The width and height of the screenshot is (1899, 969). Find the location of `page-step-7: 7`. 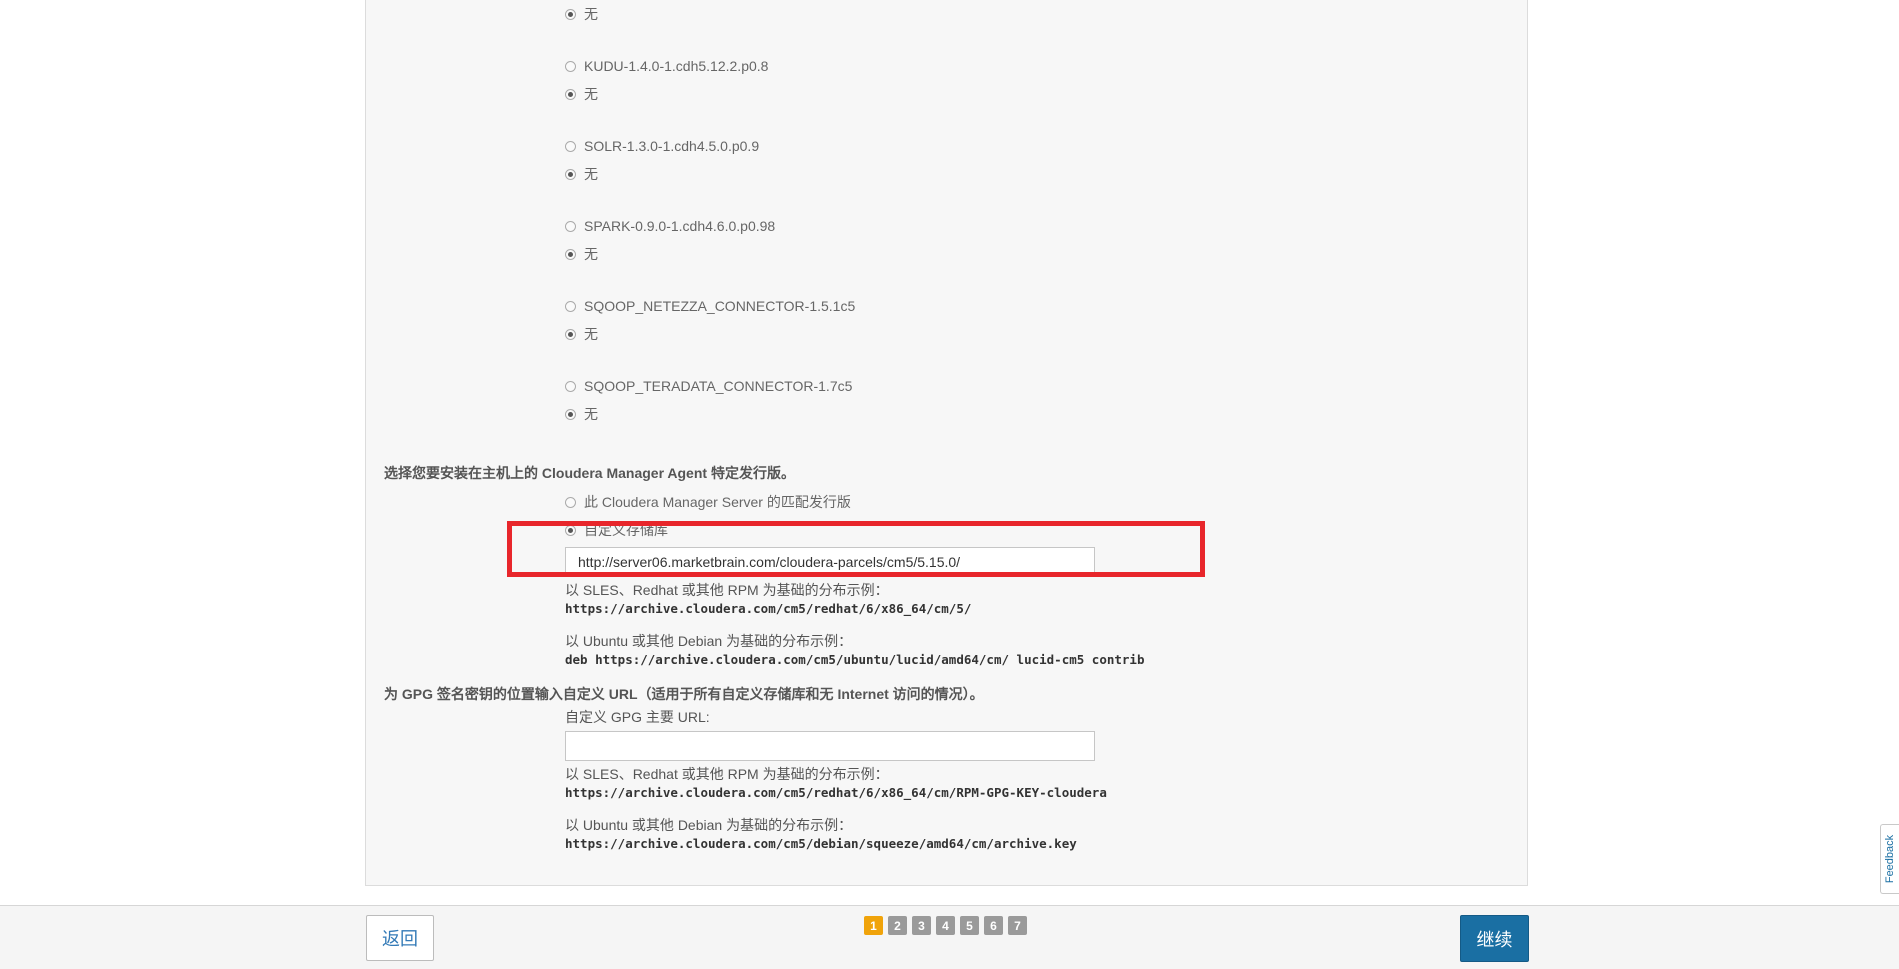

page-step-7: 7 is located at coordinates (1017, 925).